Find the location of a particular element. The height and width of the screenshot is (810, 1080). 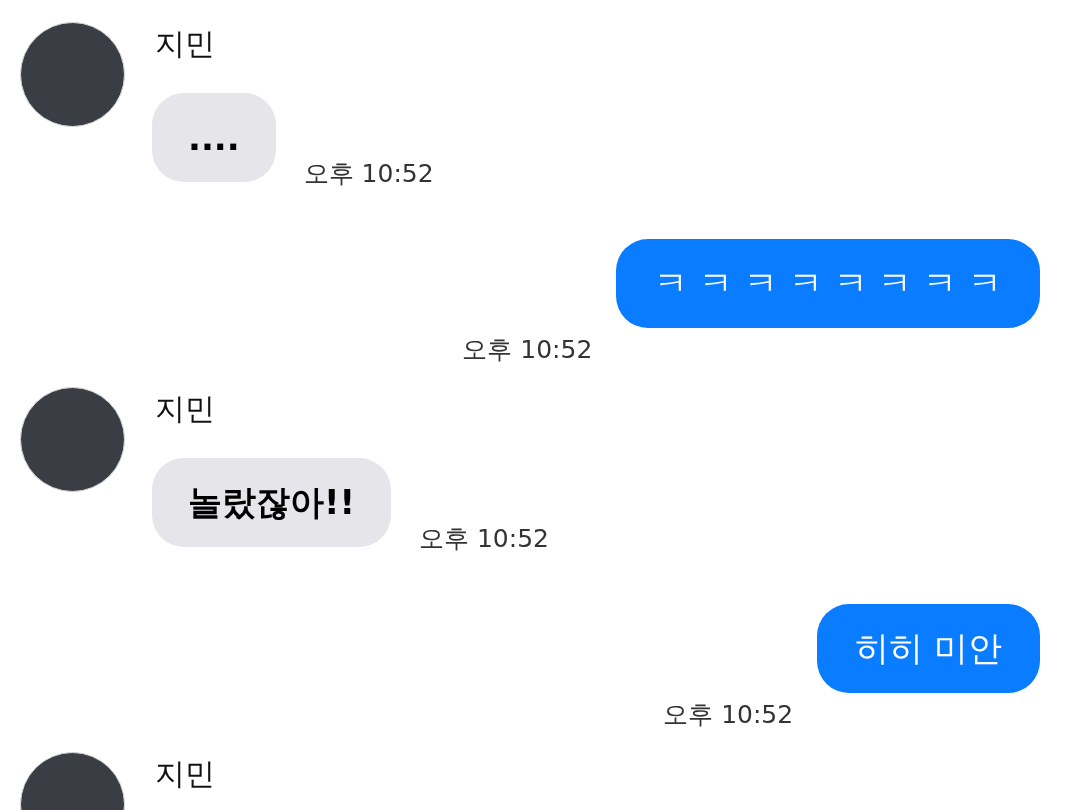

message-bubble: ㅋ ㅋ ㅋ ㅋ ㅋ ㅋ ㅋ ㅋ is located at coordinates (828, 283).